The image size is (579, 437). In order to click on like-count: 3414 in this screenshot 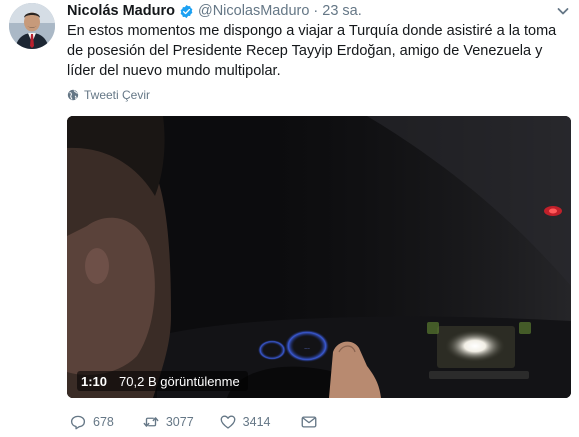, I will do `click(256, 422)`.